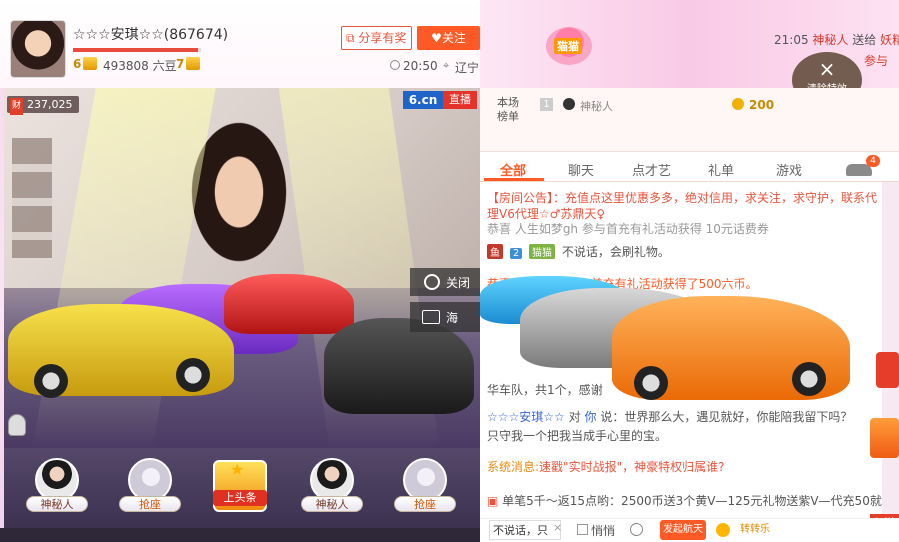 The image size is (899, 542). What do you see at coordinates (32, 198) in the screenshot?
I see `wall-frames` at bounding box center [32, 198].